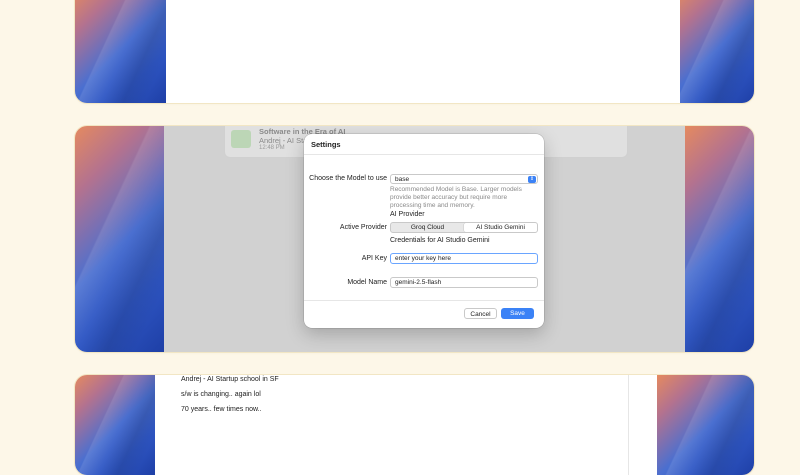 Image resolution: width=800 pixels, height=475 pixels. I want to click on note-time: 12:48 PM, so click(272, 148).